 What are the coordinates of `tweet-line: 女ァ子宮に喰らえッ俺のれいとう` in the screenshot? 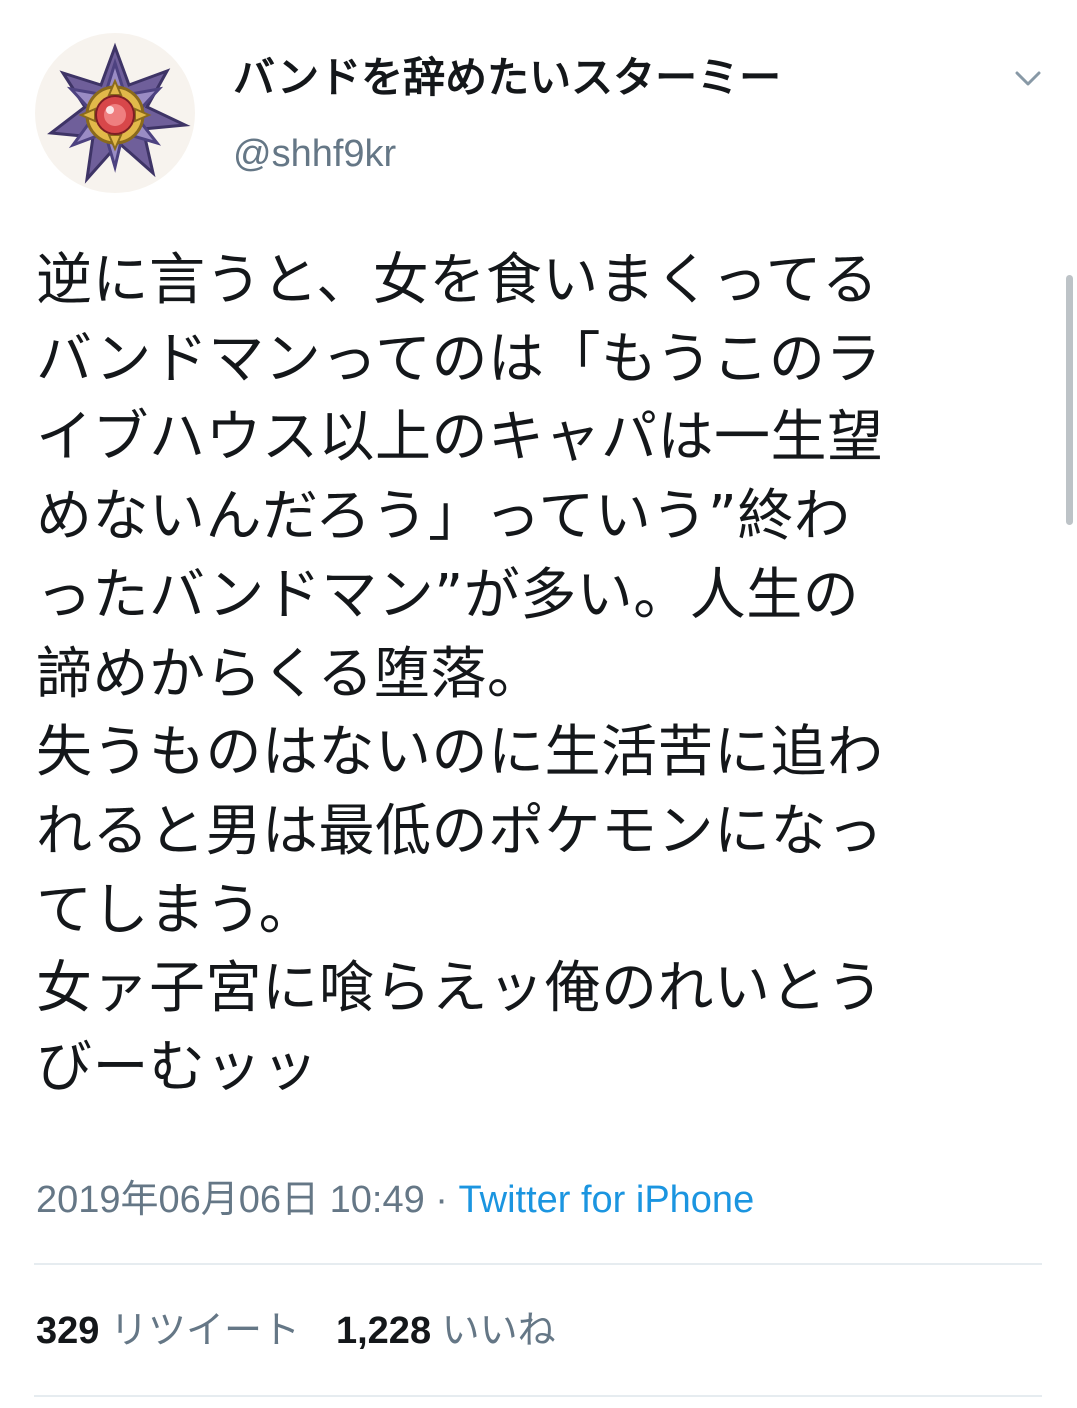 It's located at (460, 989).